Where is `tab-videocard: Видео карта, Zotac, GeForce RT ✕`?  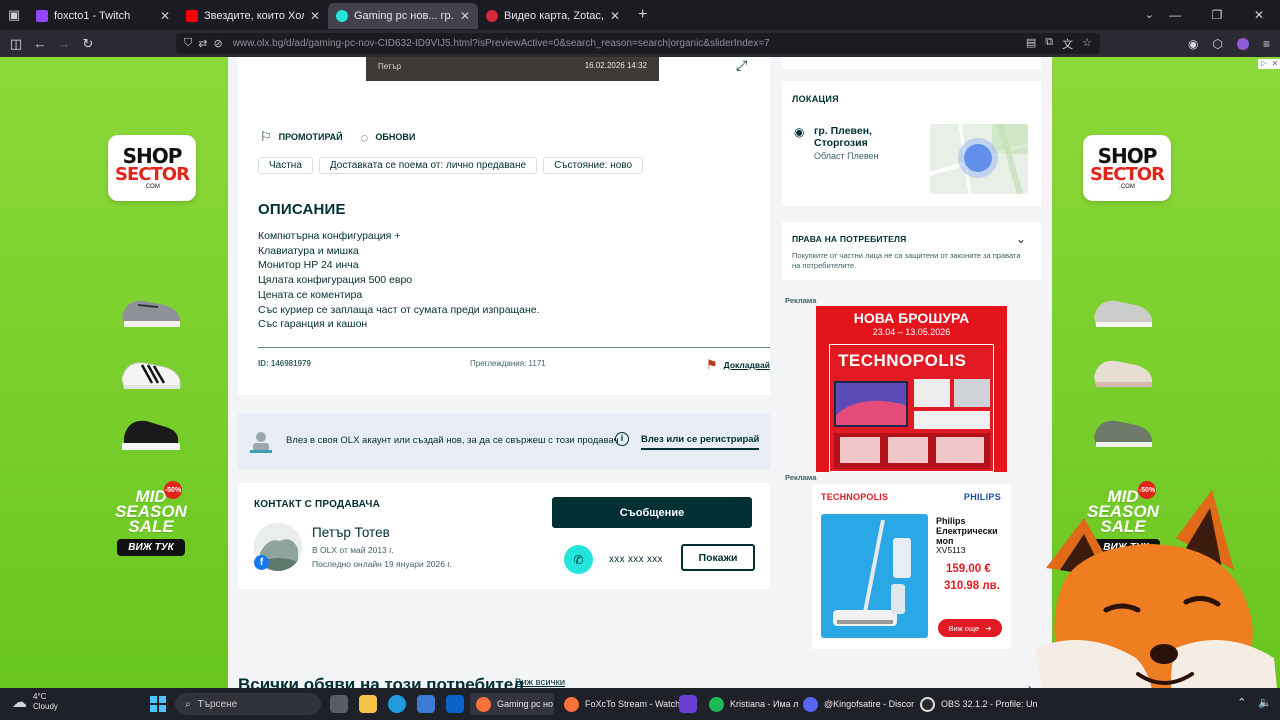
tab-videocard: Видео карта, Zotac, GeForce RT ✕ is located at coordinates (553, 16).